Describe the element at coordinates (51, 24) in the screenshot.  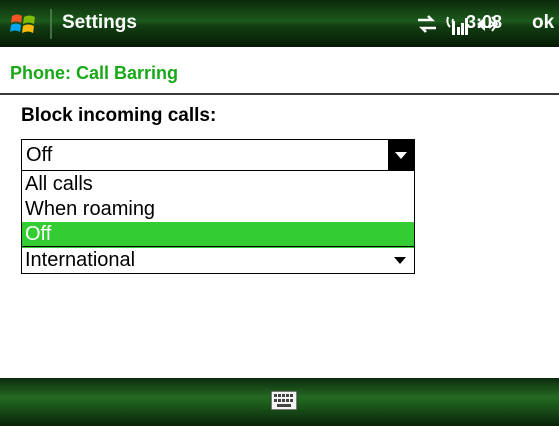
I see `title-separator` at that location.